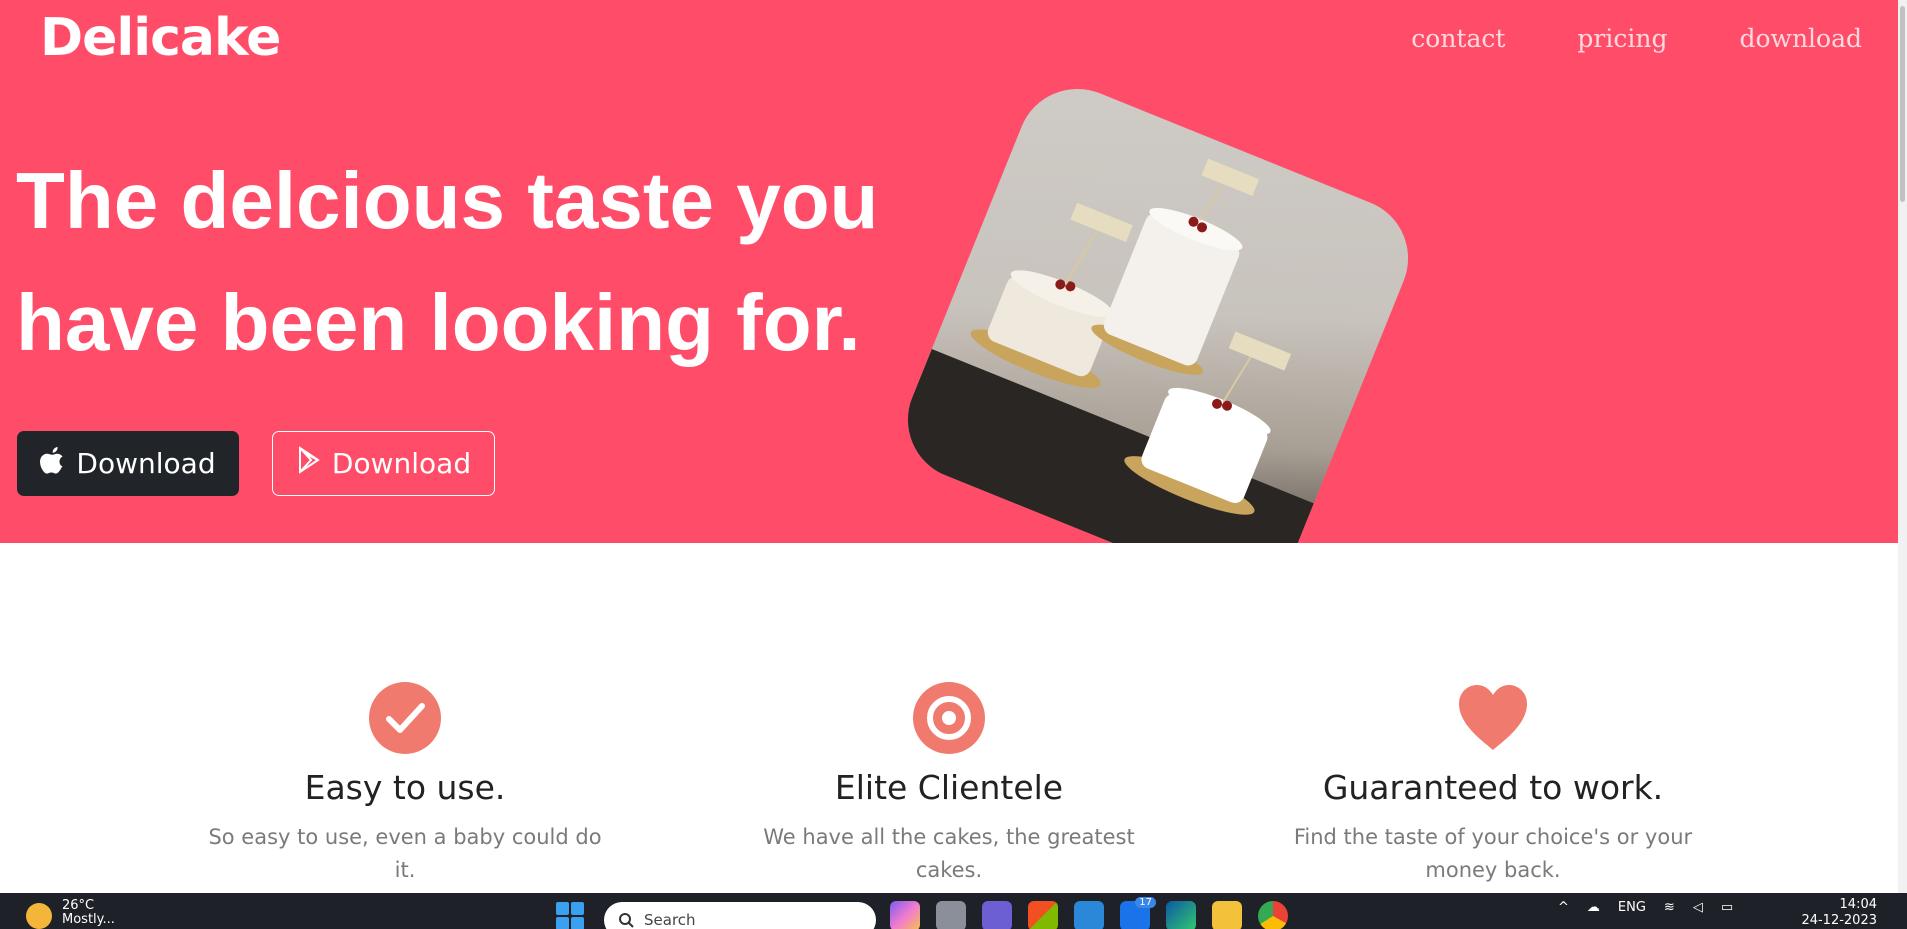 The height and width of the screenshot is (929, 1907). I want to click on teams-icon, so click(997, 915).